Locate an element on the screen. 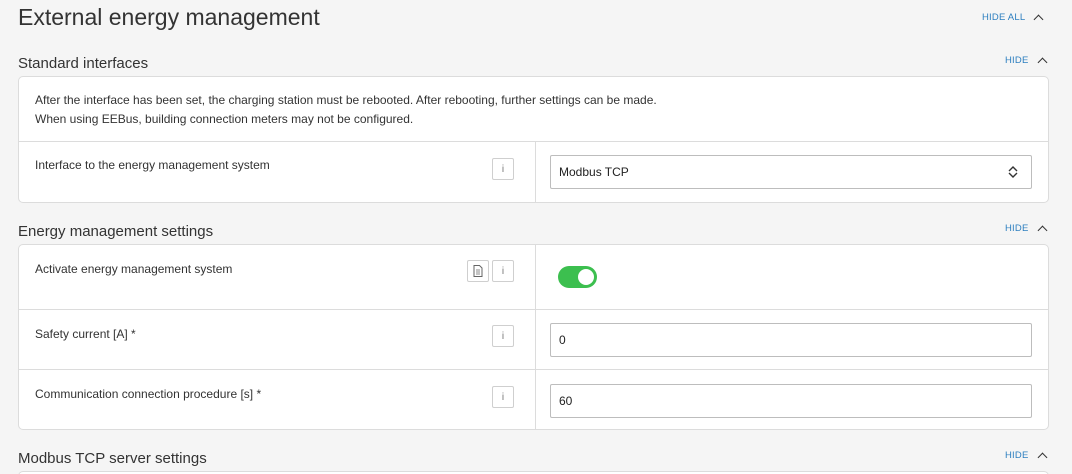 Image resolution: width=1072 pixels, height=474 pixels. comm-procedure-input: 60 is located at coordinates (791, 401).